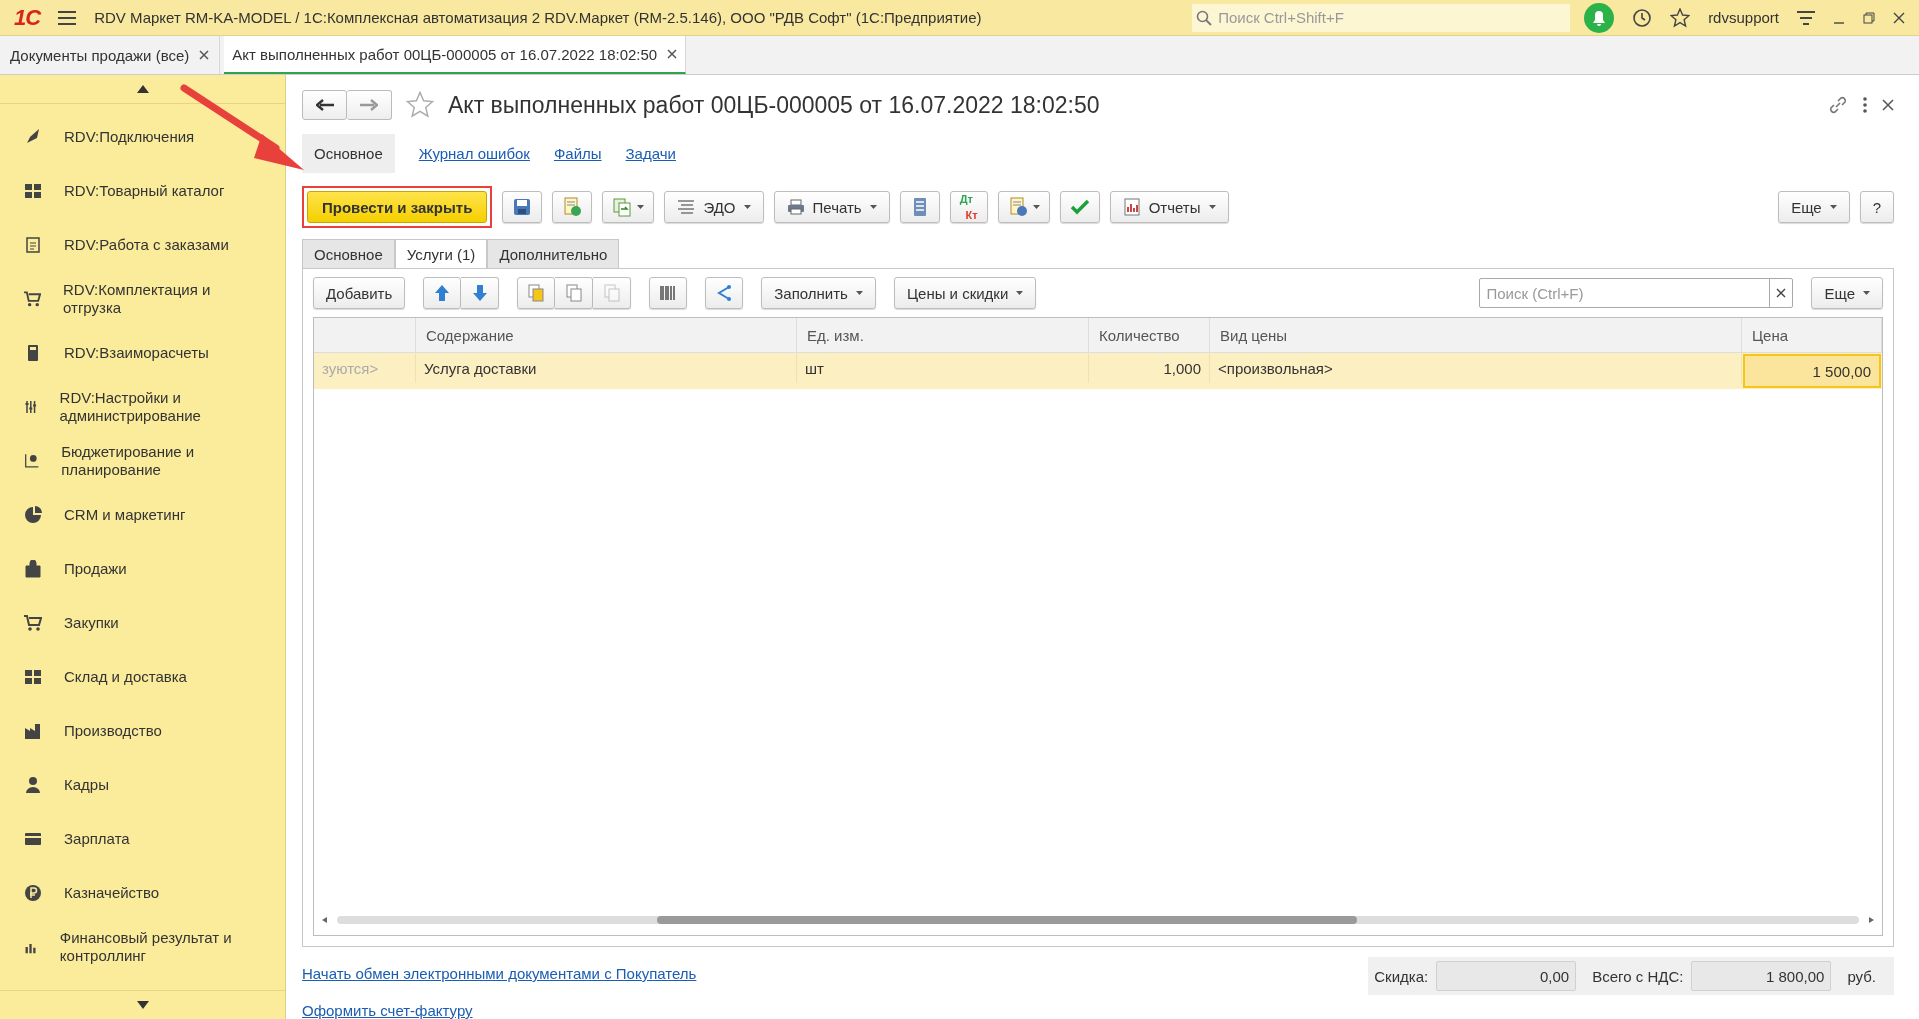 Image resolution: width=1919 pixels, height=1019 pixels. What do you see at coordinates (577, 153) in the screenshot?
I see `section-link: Файлы` at bounding box center [577, 153].